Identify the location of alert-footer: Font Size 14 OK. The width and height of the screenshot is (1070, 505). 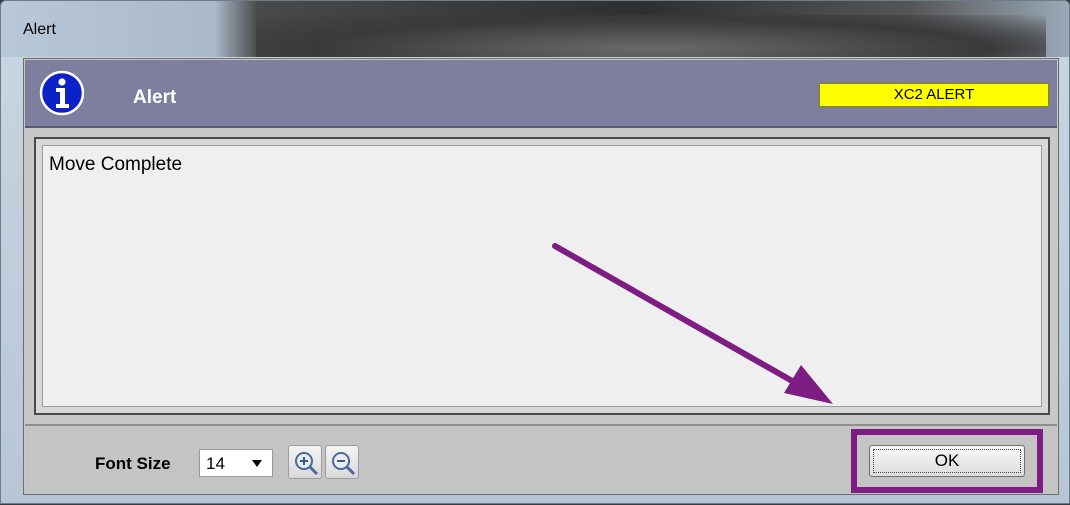
(541, 459).